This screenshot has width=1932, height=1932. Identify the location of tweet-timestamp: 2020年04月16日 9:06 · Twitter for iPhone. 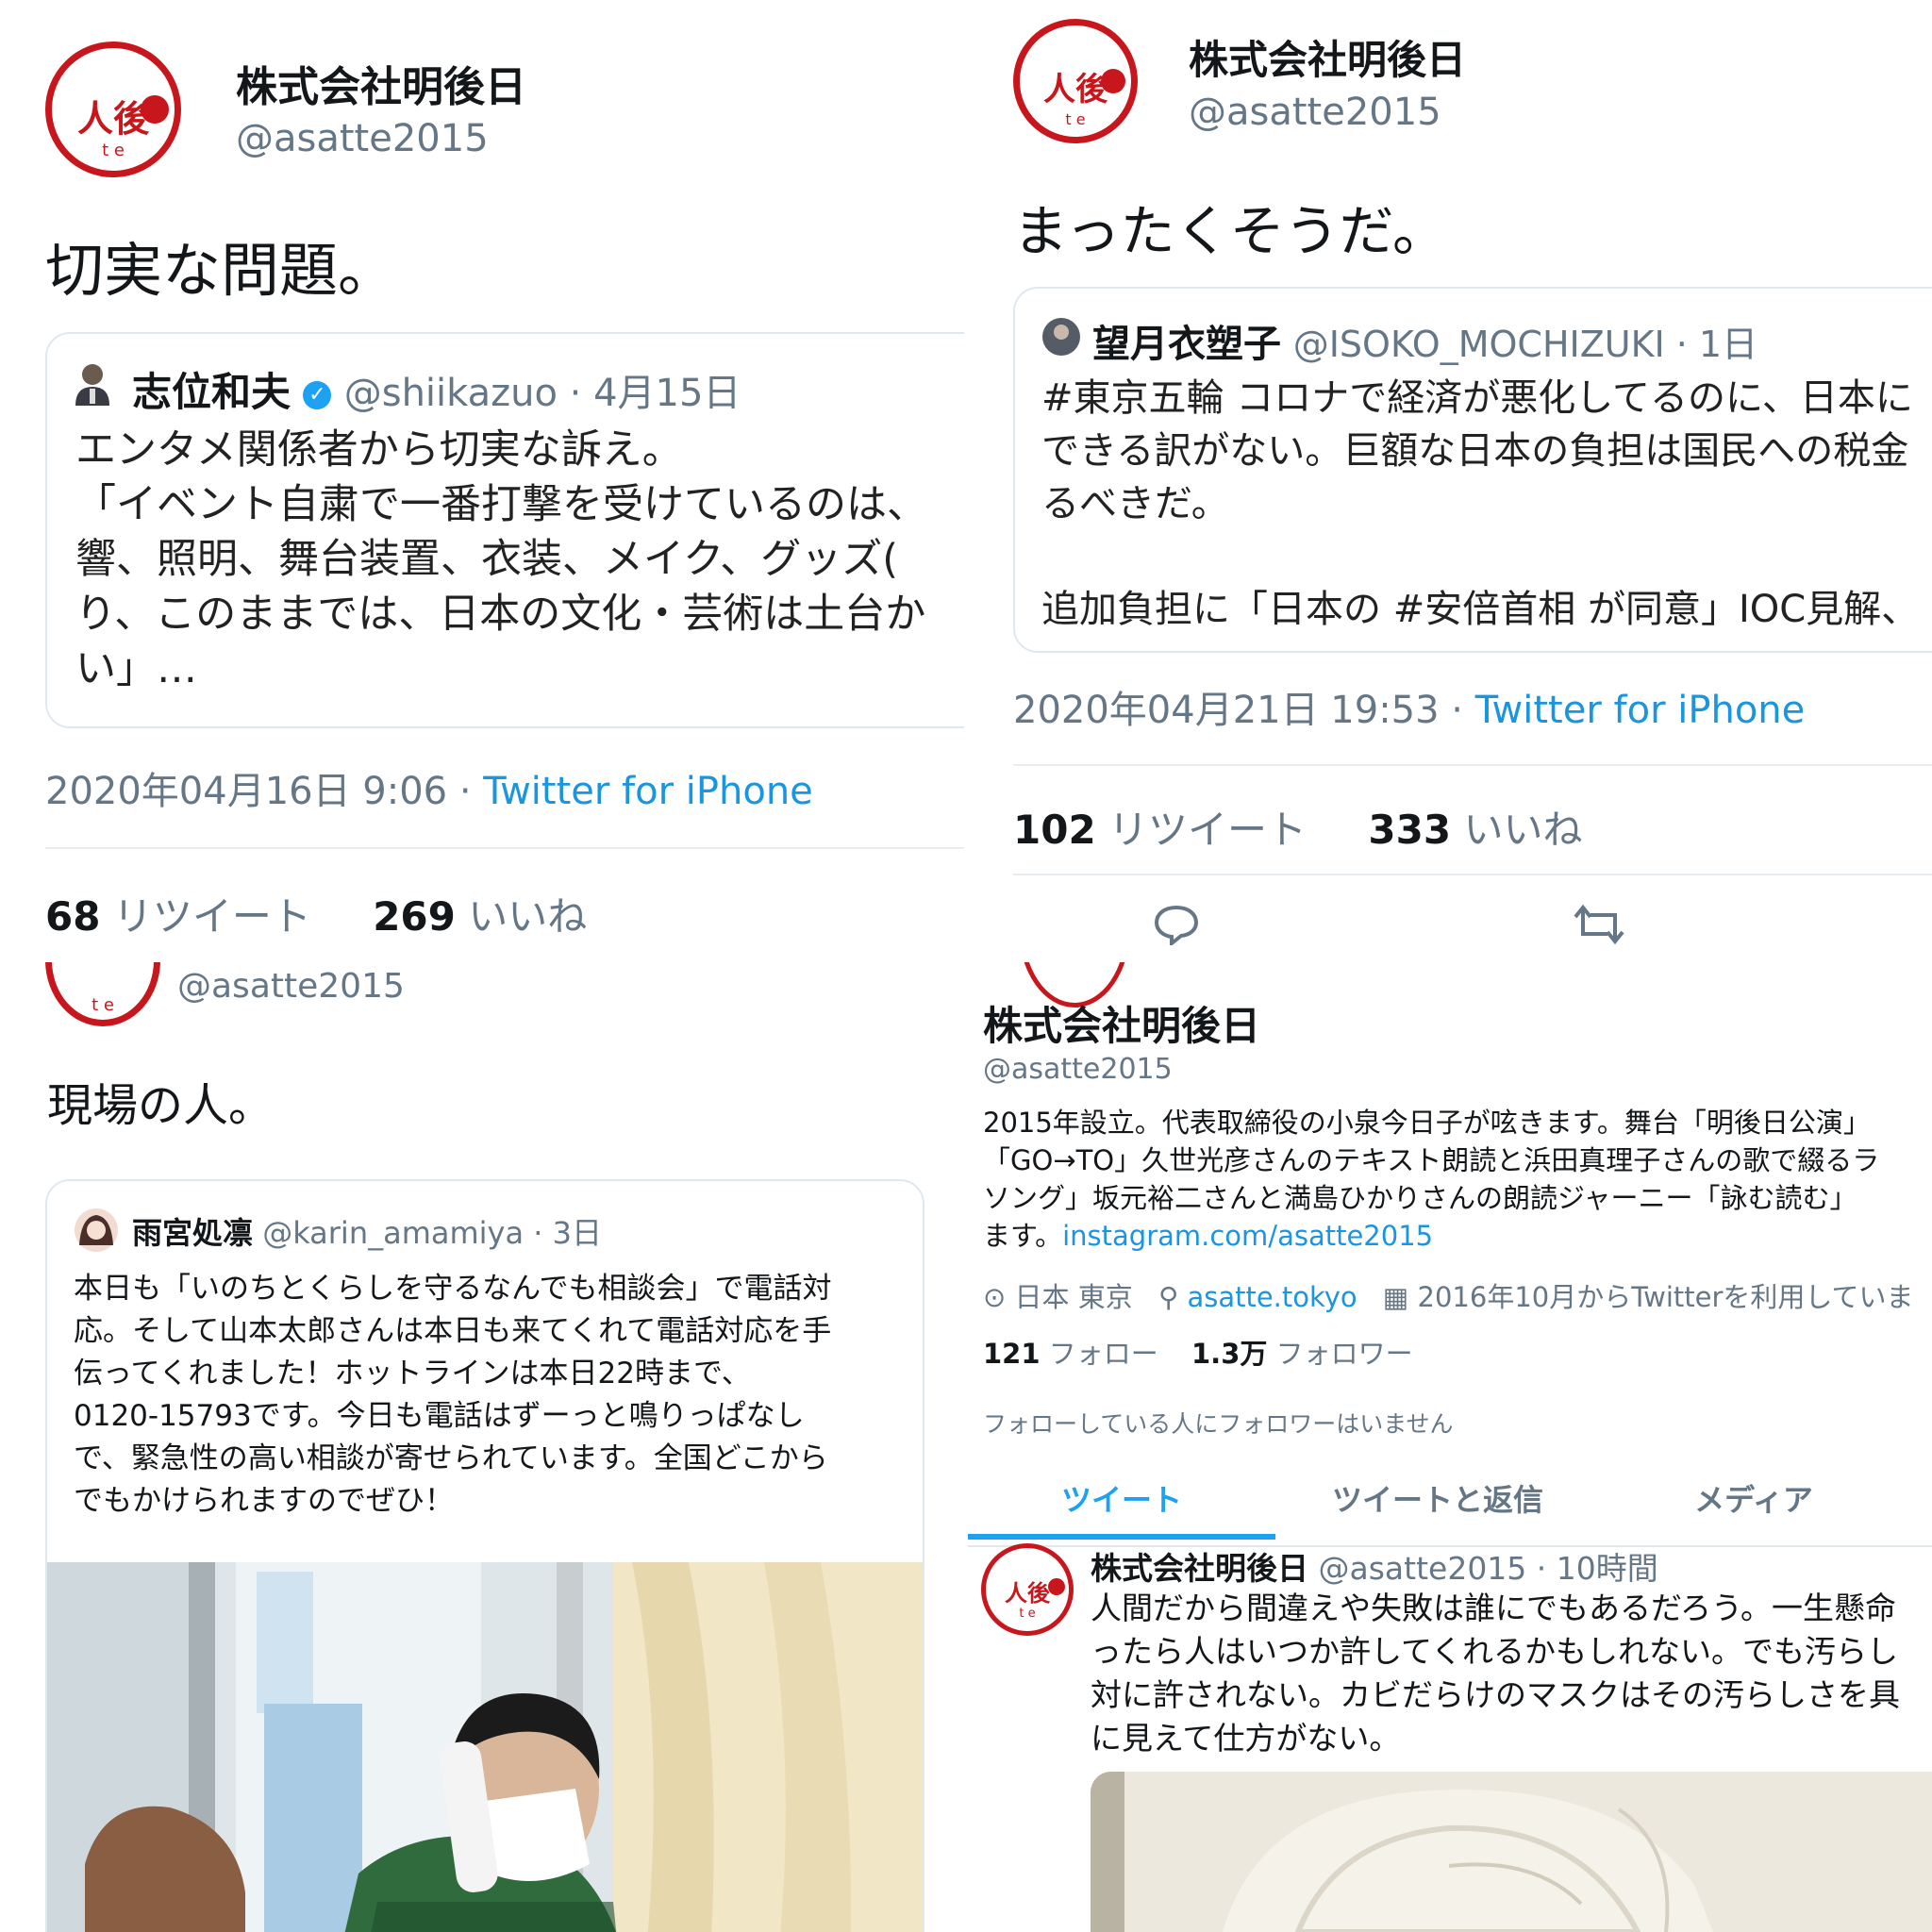
(429, 791).